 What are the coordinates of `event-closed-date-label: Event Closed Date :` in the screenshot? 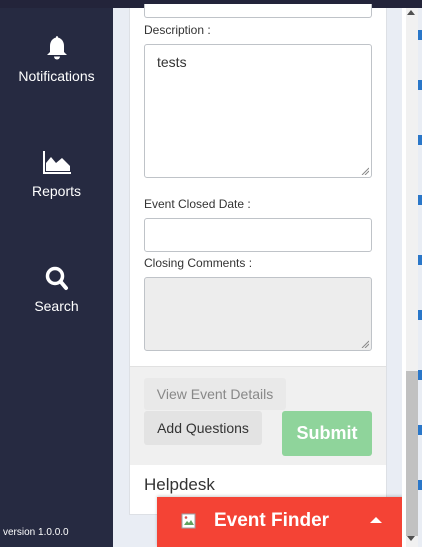 It's located at (197, 204).